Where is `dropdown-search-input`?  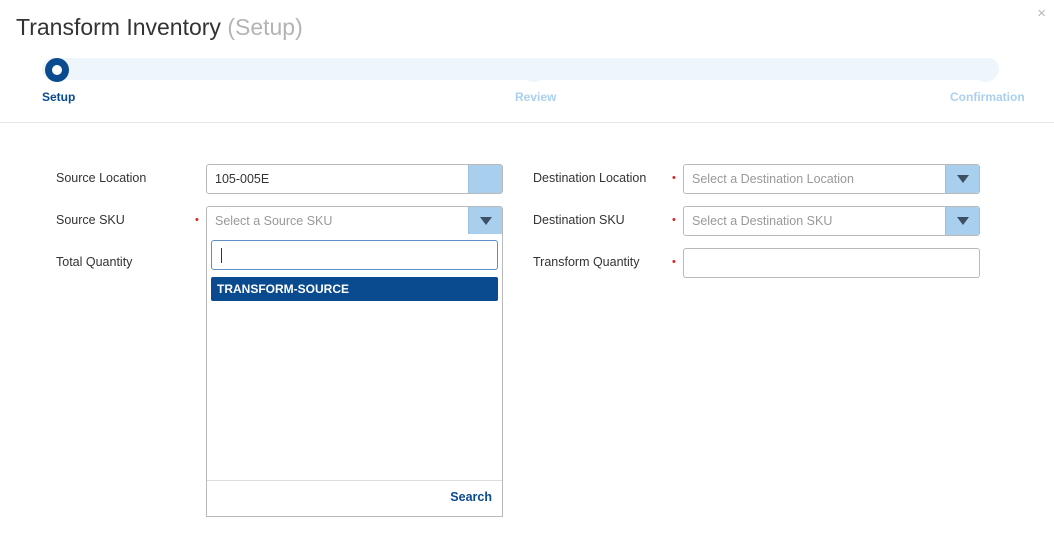
dropdown-search-input is located at coordinates (354, 255).